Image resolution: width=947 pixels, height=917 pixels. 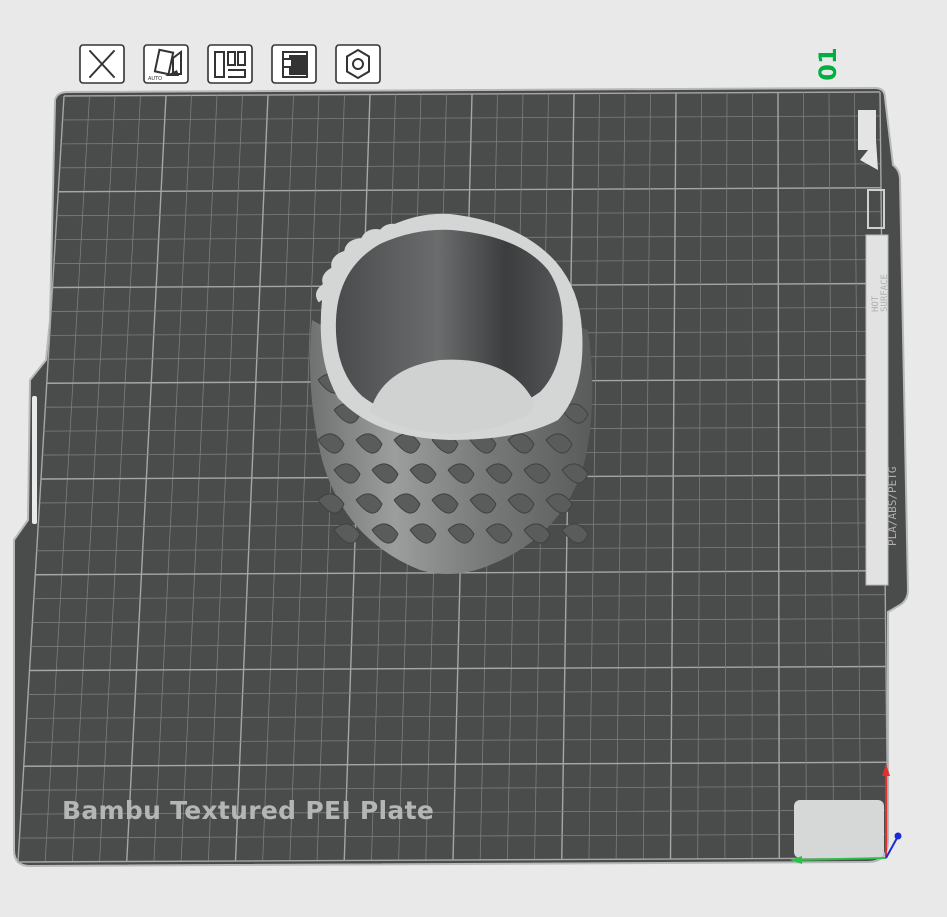 I want to click on lock-icon, so click(x=294, y=64).